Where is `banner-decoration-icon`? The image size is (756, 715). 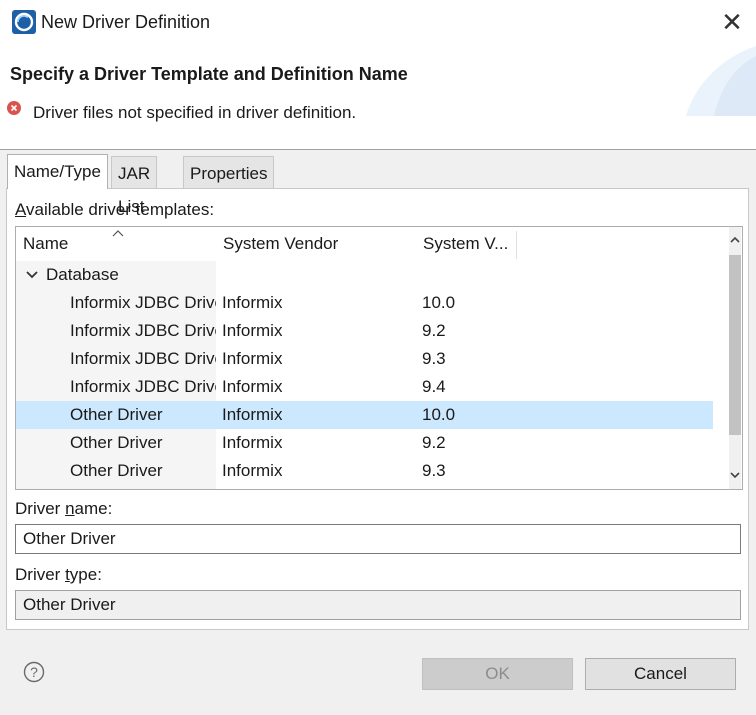 banner-decoration-icon is located at coordinates (721, 81).